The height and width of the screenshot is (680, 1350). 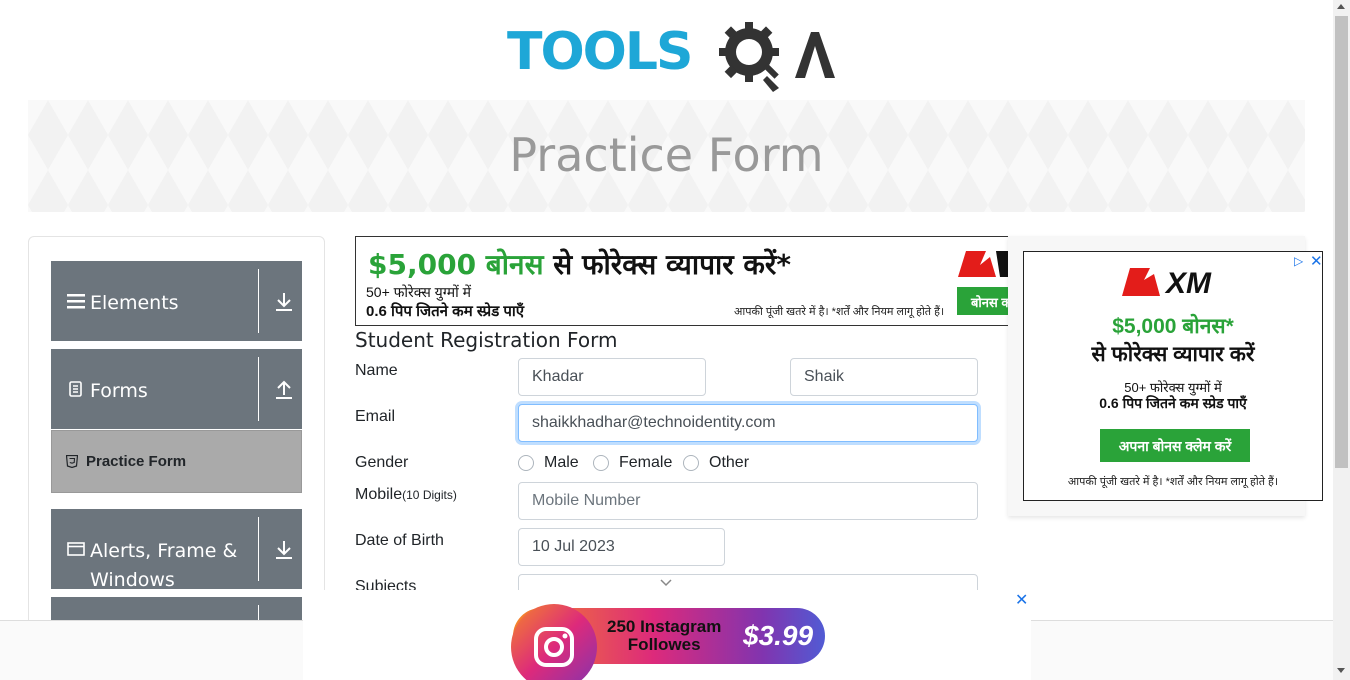 I want to click on document-icon, so click(x=75, y=389).